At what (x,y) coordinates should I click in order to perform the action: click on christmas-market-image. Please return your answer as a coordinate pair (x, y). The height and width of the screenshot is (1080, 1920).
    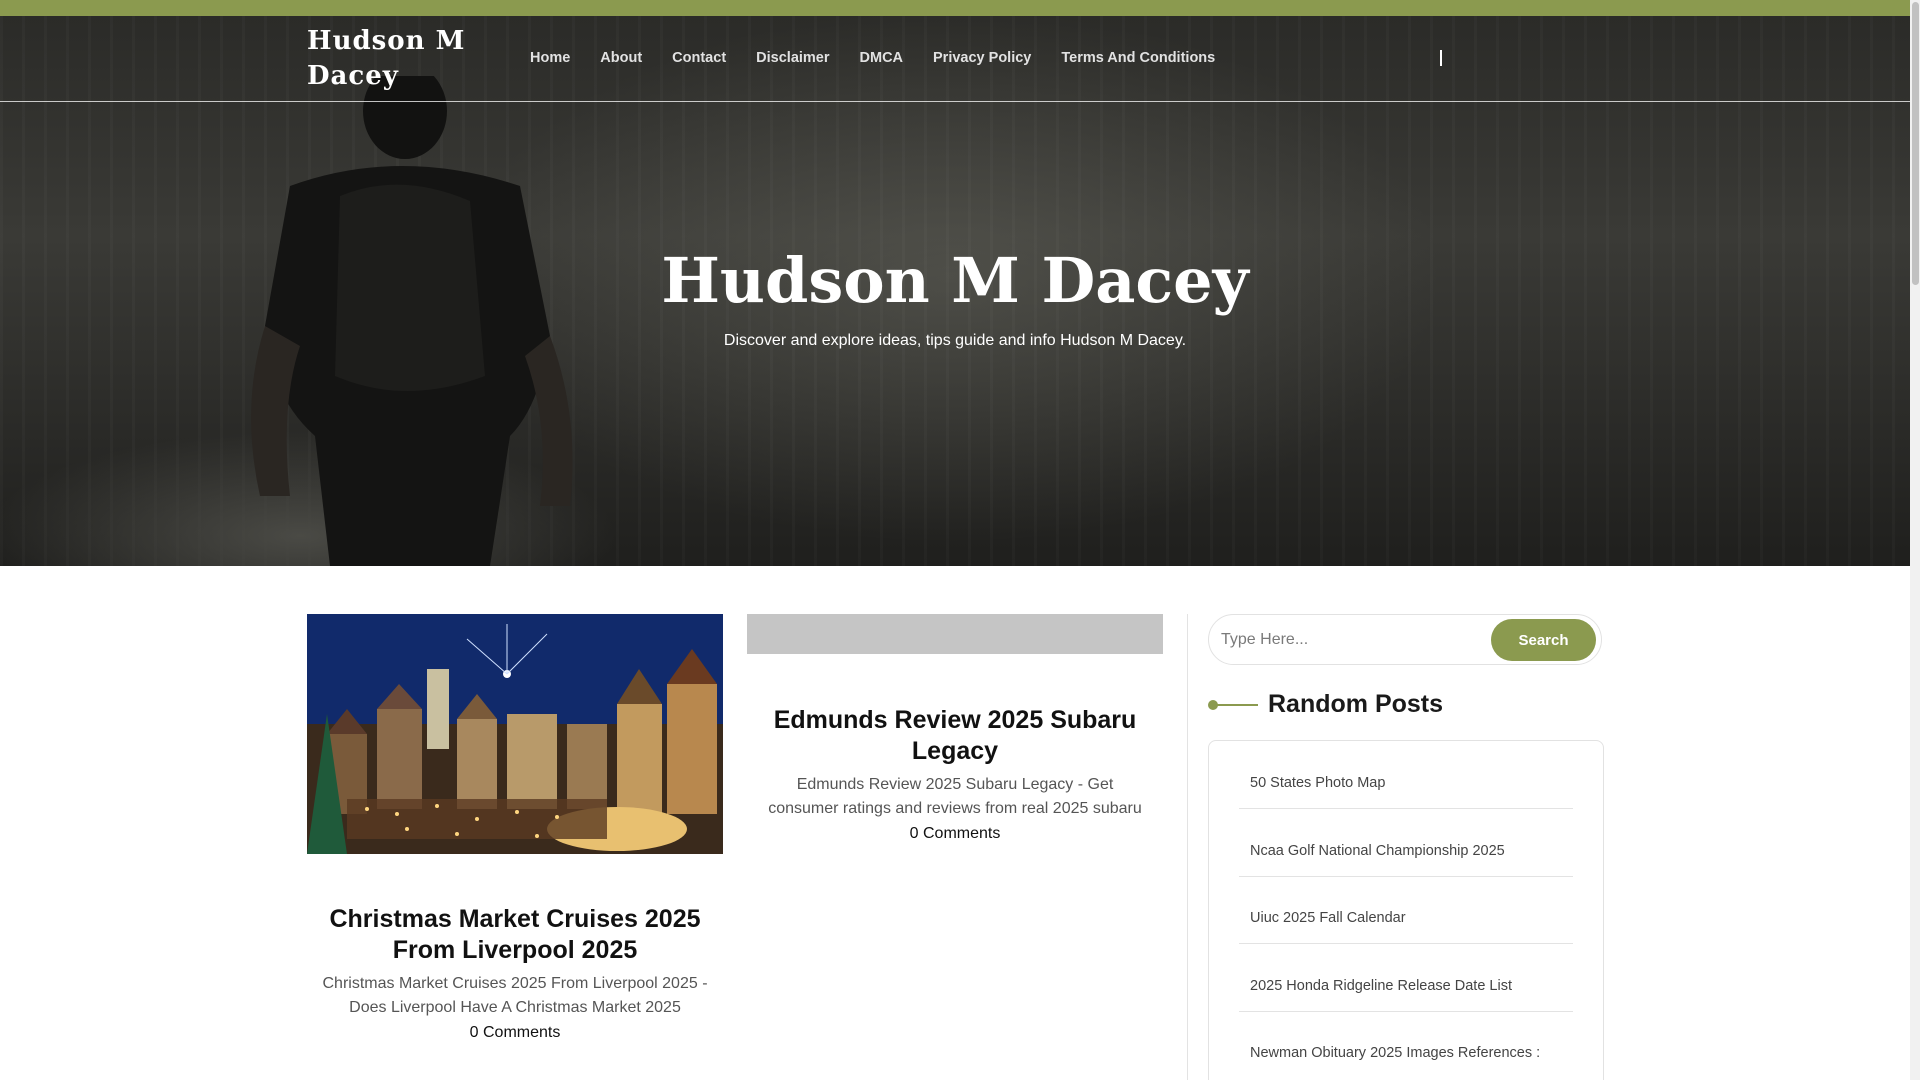
    Looking at the image, I should click on (515, 734).